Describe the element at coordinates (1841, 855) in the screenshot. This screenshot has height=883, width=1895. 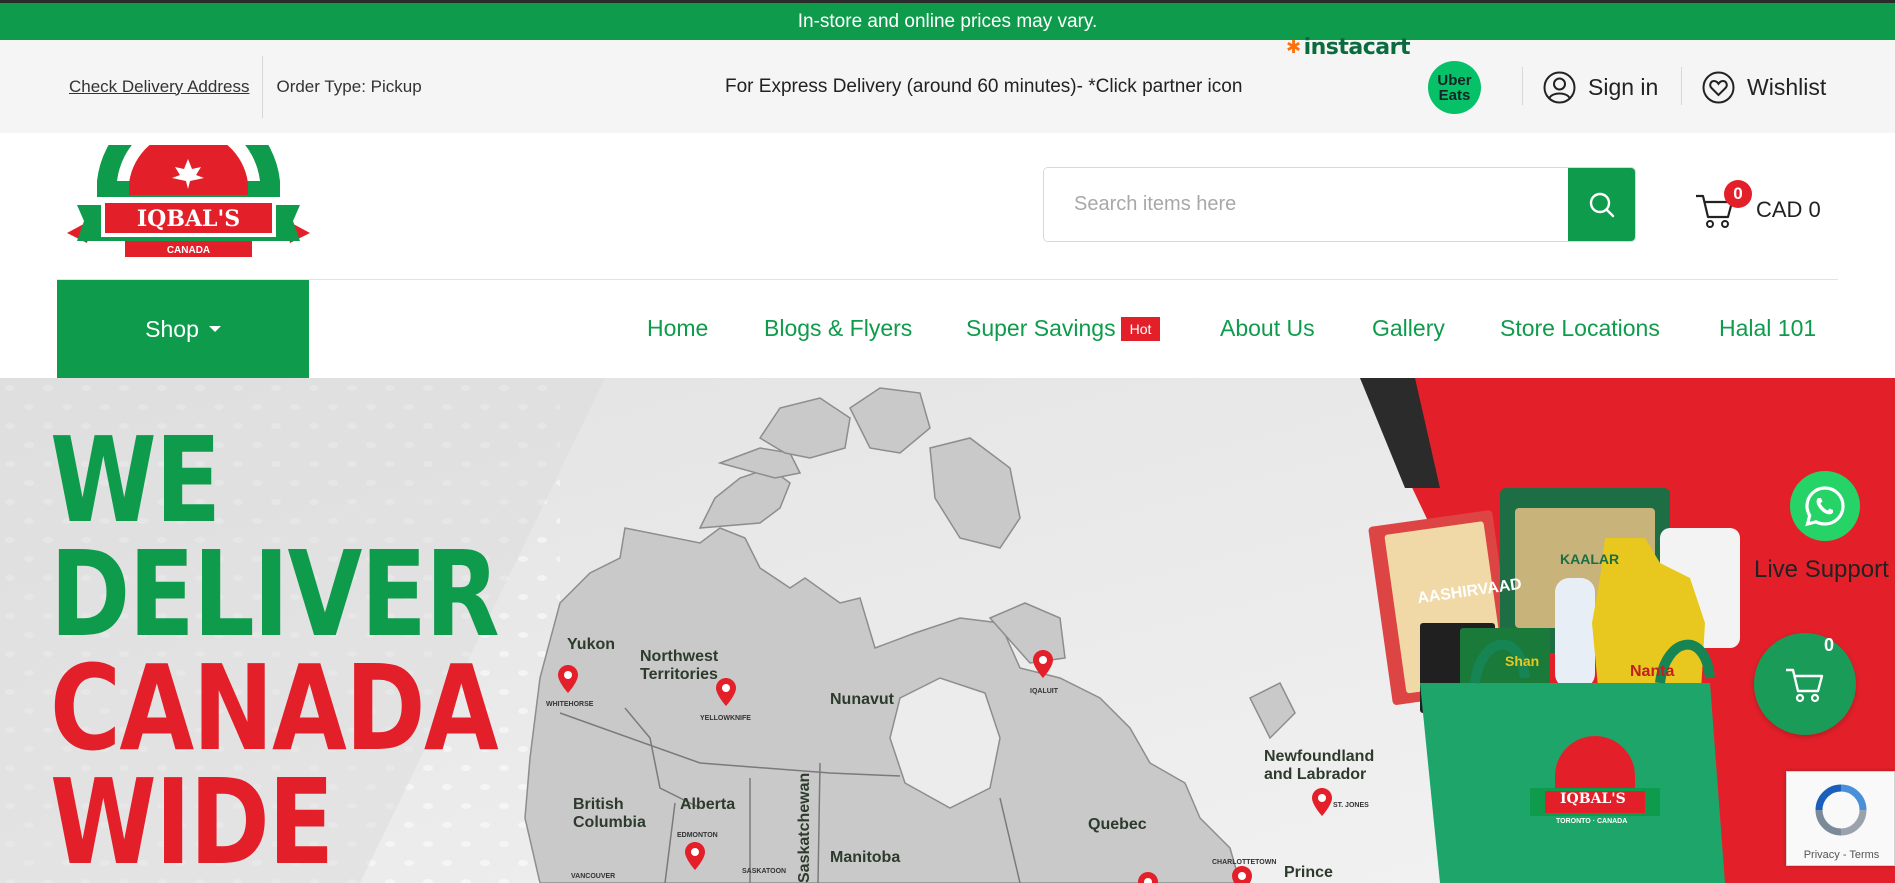
I see `recaptcha-terms: Privacy - Terms` at that location.